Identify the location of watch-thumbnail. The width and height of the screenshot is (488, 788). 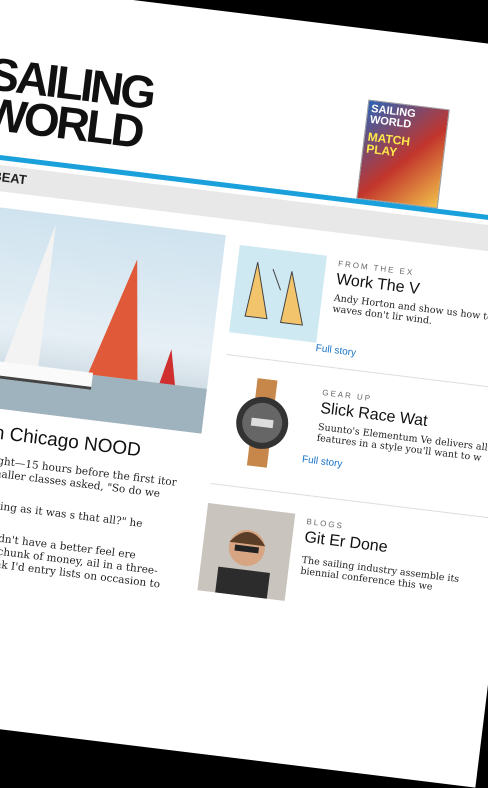
(262, 422).